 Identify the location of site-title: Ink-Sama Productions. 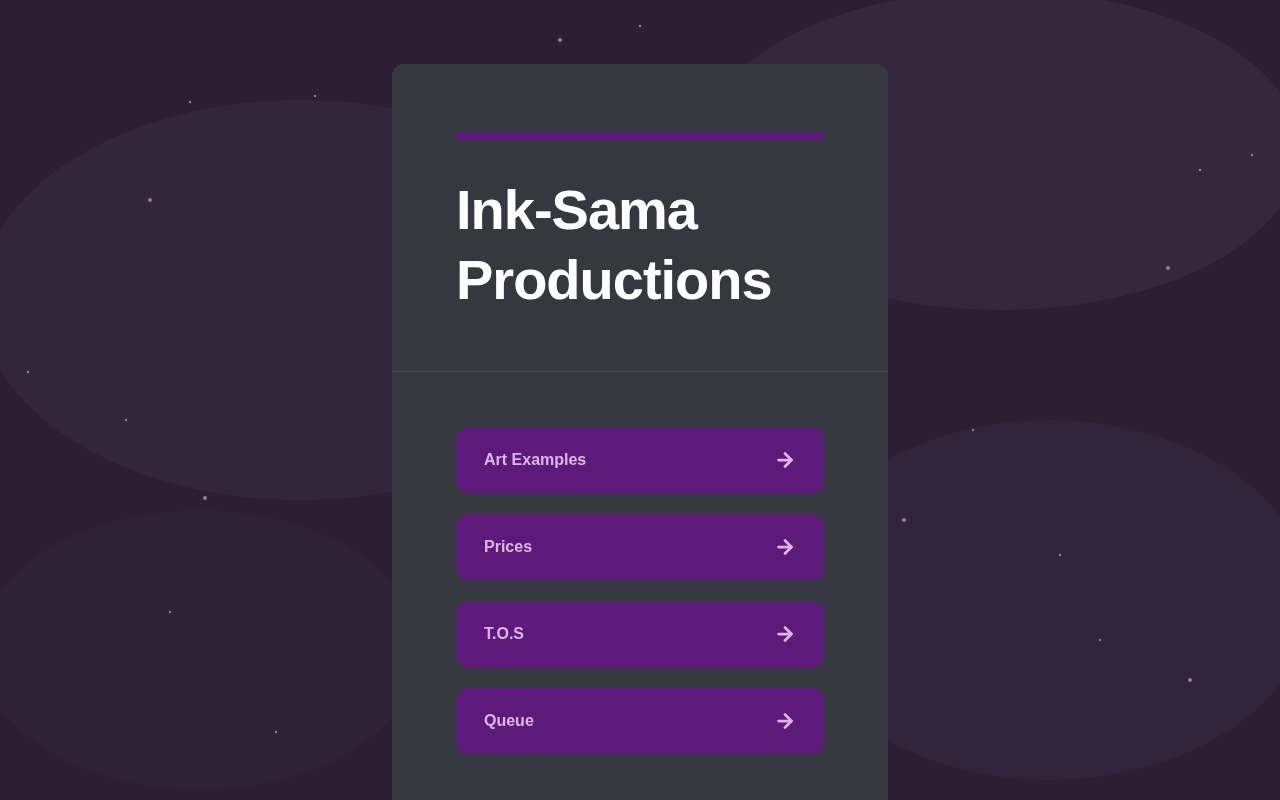
(614, 245).